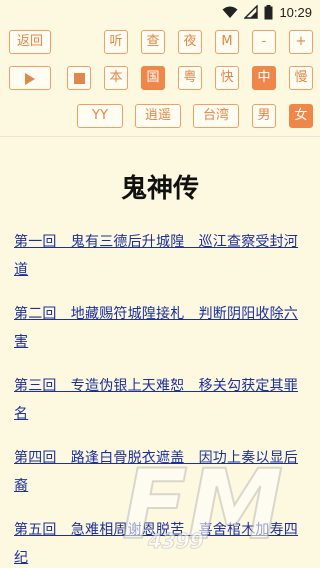 This screenshot has height=568, width=320. What do you see at coordinates (153, 42) in the screenshot?
I see `lookup-button: 查` at bounding box center [153, 42].